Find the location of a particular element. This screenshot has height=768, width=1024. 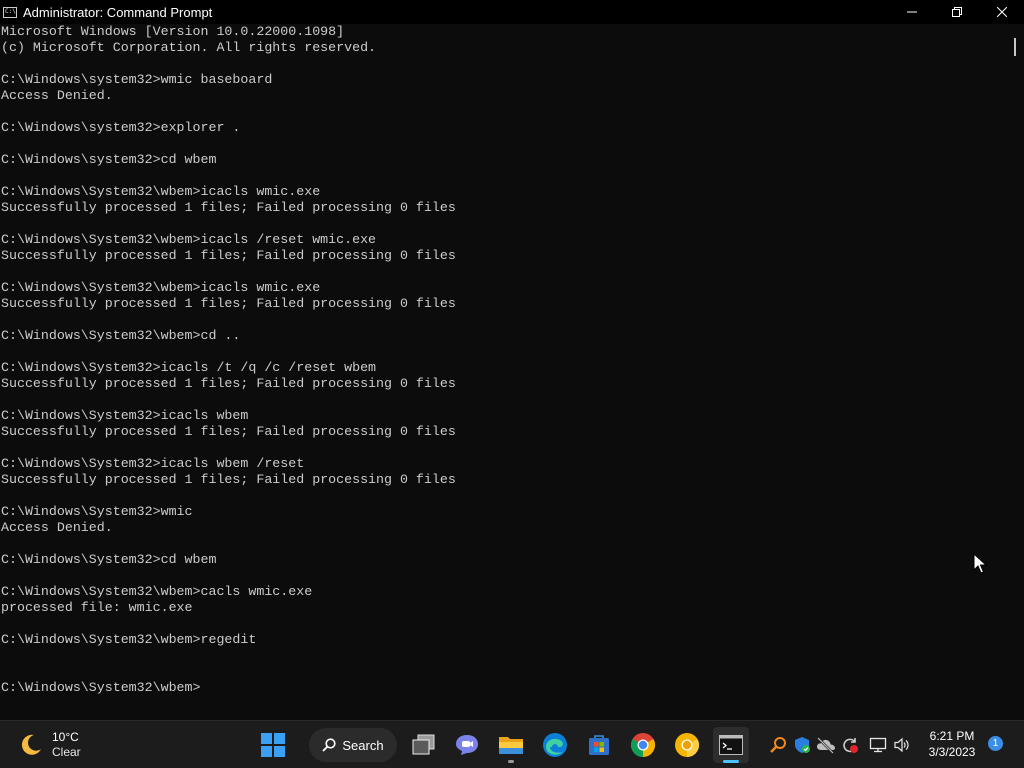

terminal-icon is located at coordinates (731, 745).